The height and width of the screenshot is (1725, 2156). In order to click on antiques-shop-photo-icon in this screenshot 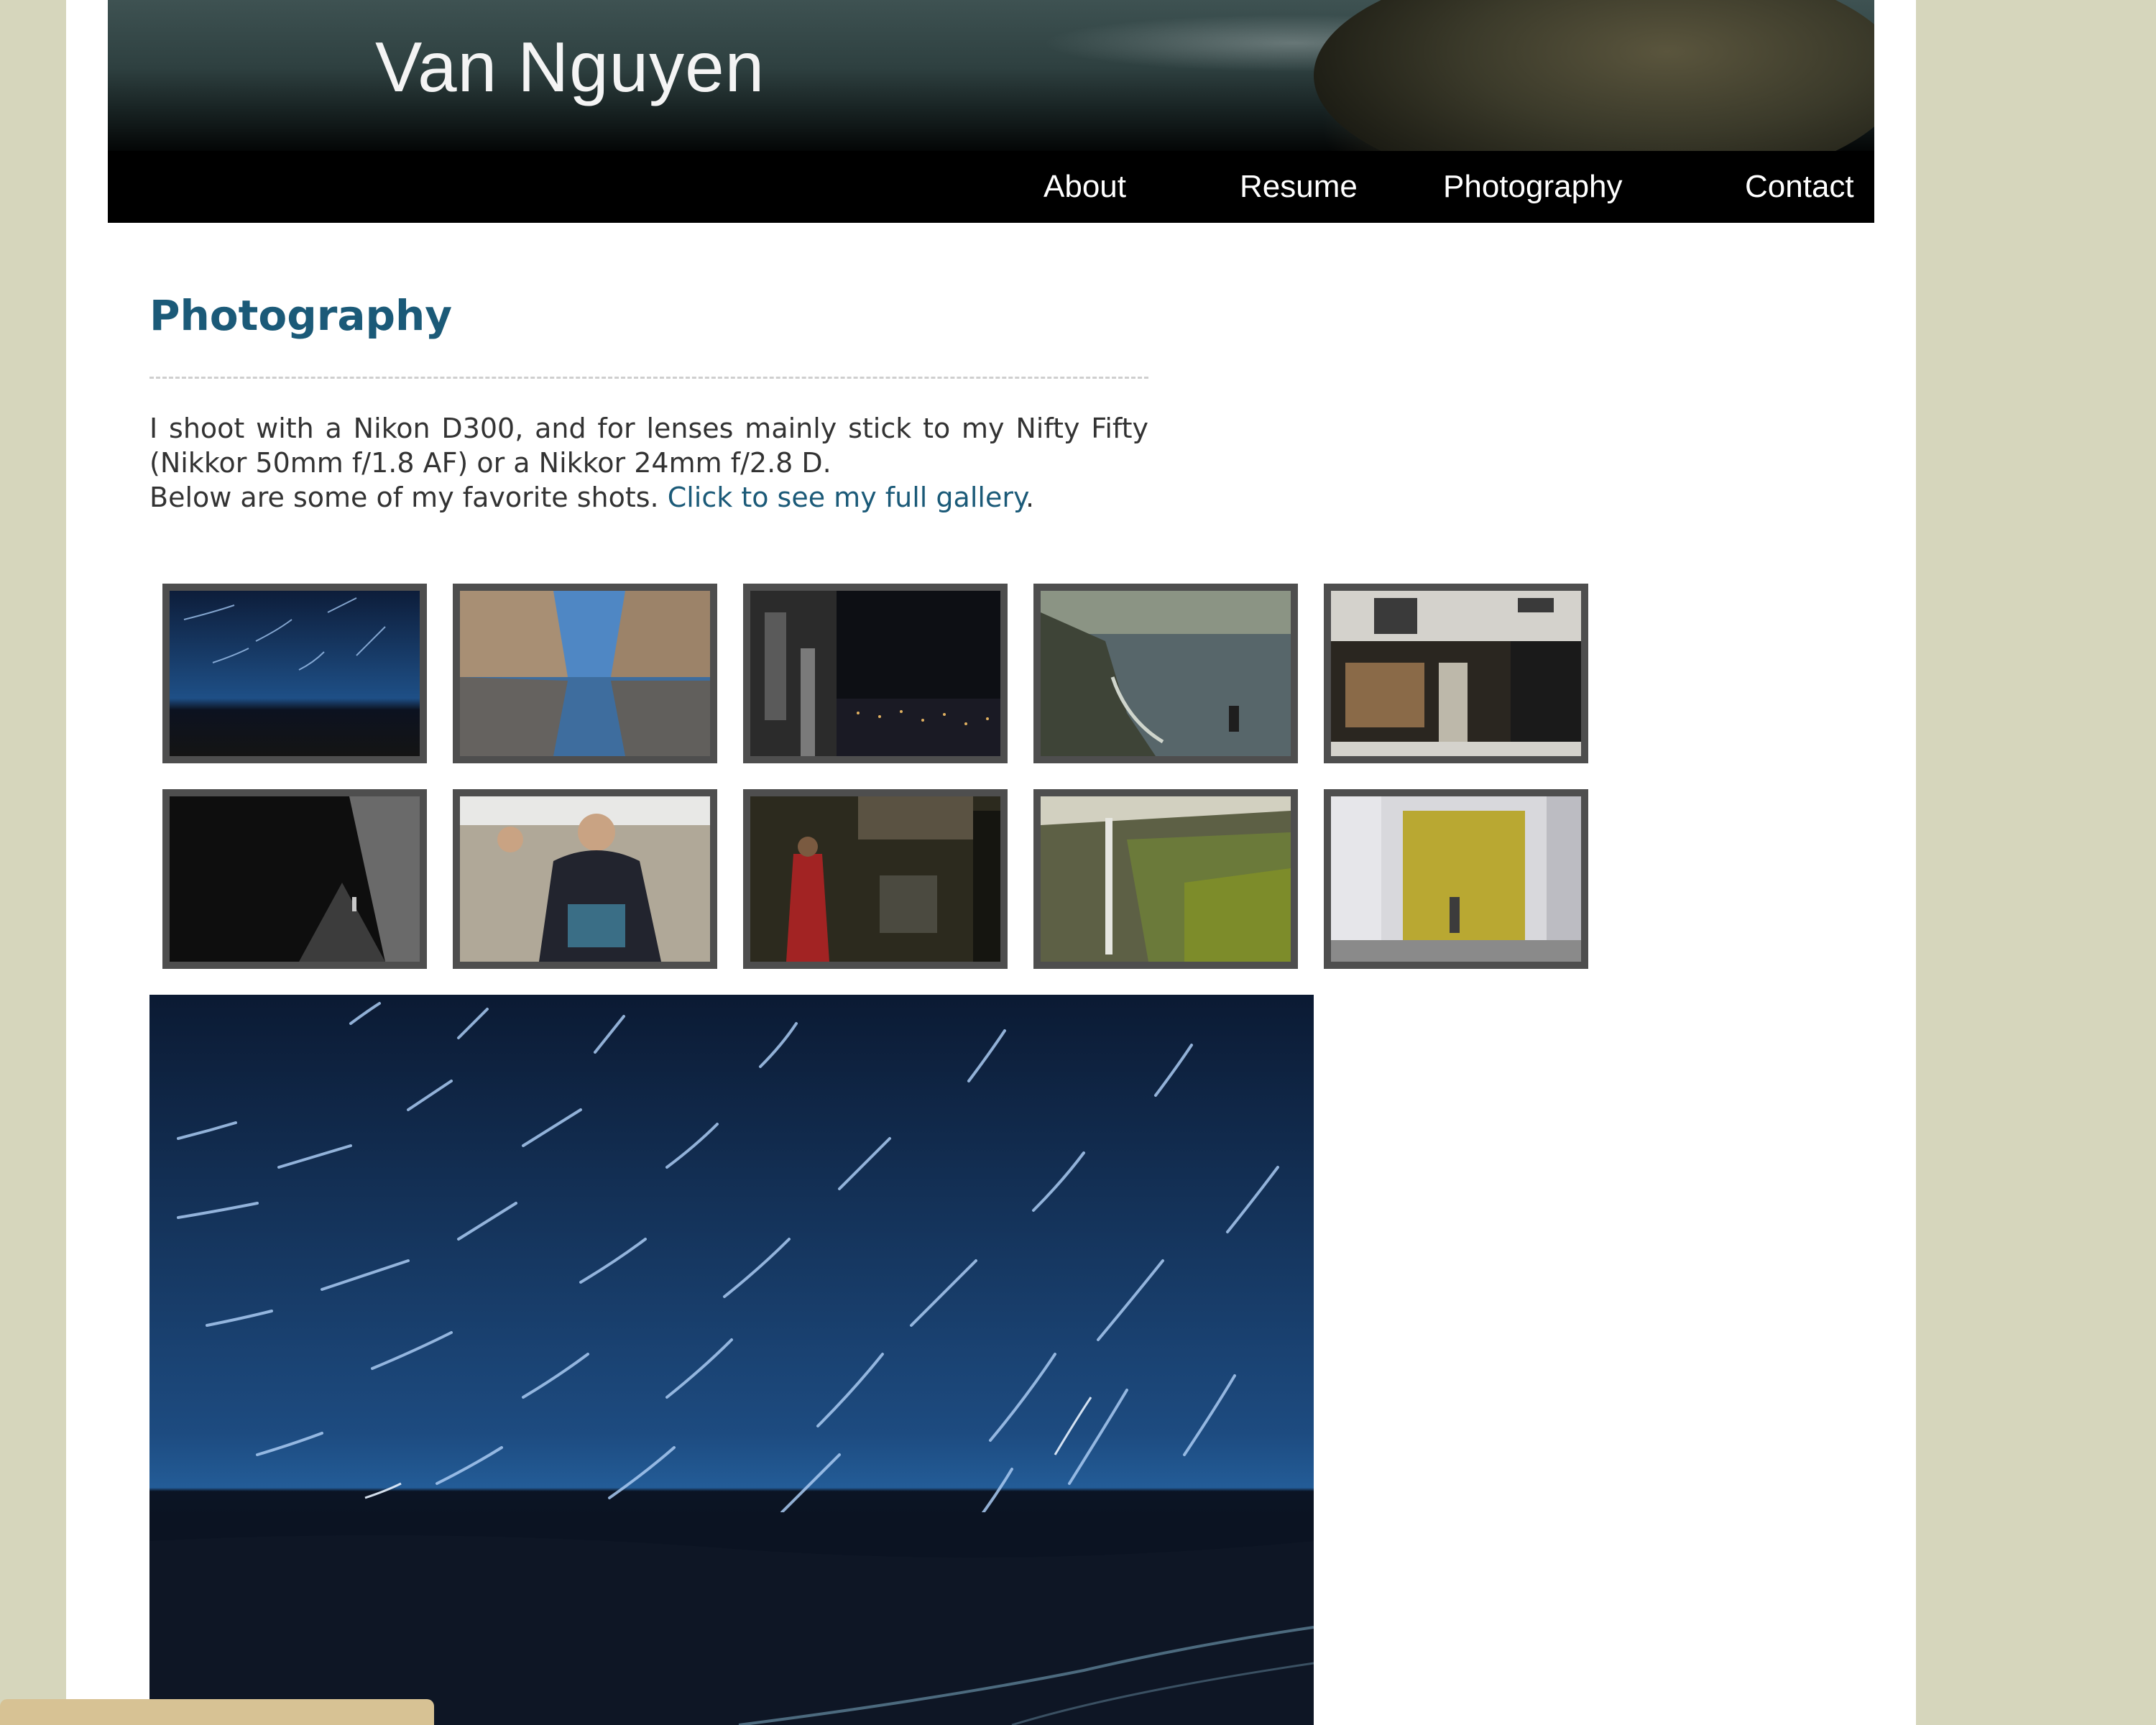, I will do `click(1456, 673)`.